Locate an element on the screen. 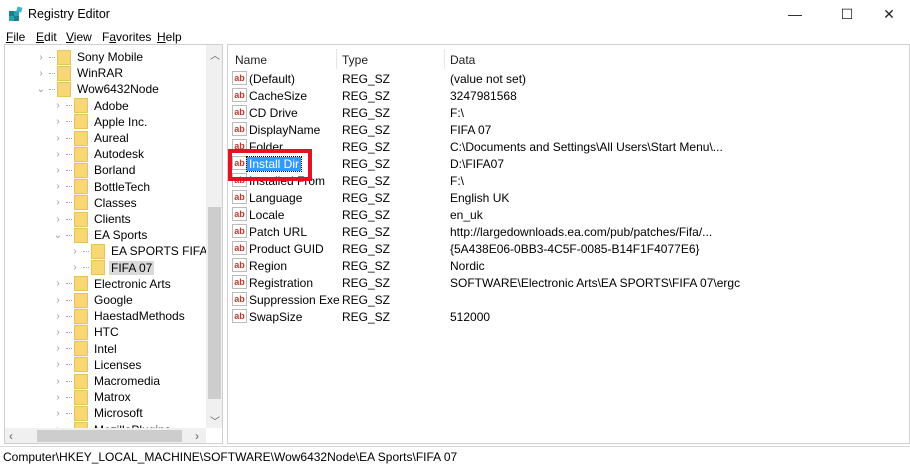 This screenshot has height=466, width=910. tree-item: › Sony Mobile is located at coordinates (90, 57).